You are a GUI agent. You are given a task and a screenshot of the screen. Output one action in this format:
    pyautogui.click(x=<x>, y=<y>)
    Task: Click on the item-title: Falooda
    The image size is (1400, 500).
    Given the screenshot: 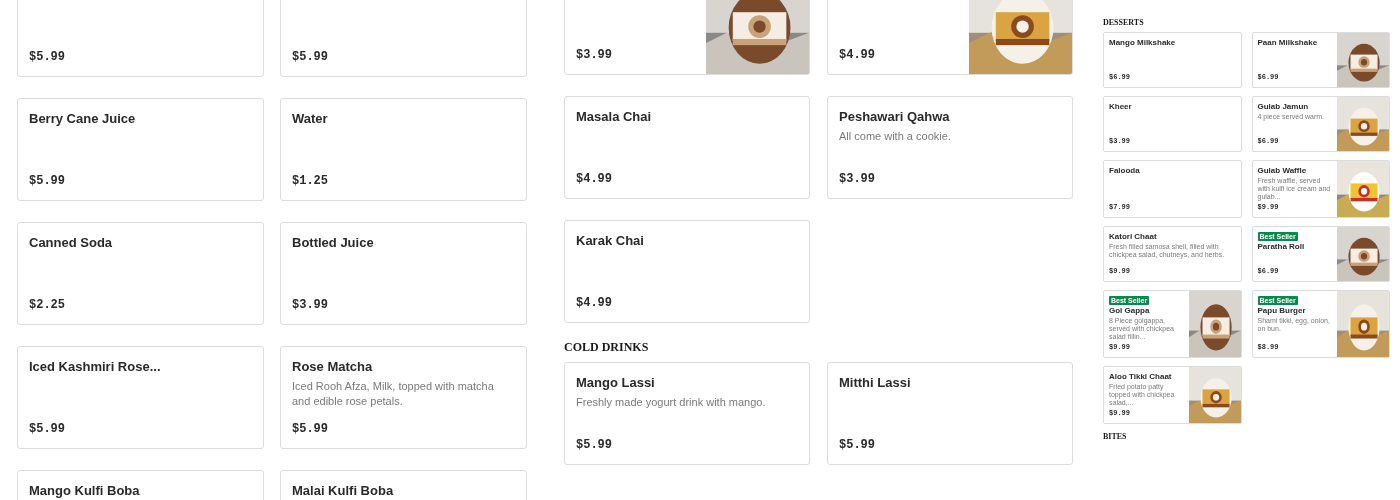 What is the action you would take?
    pyautogui.click(x=1124, y=171)
    